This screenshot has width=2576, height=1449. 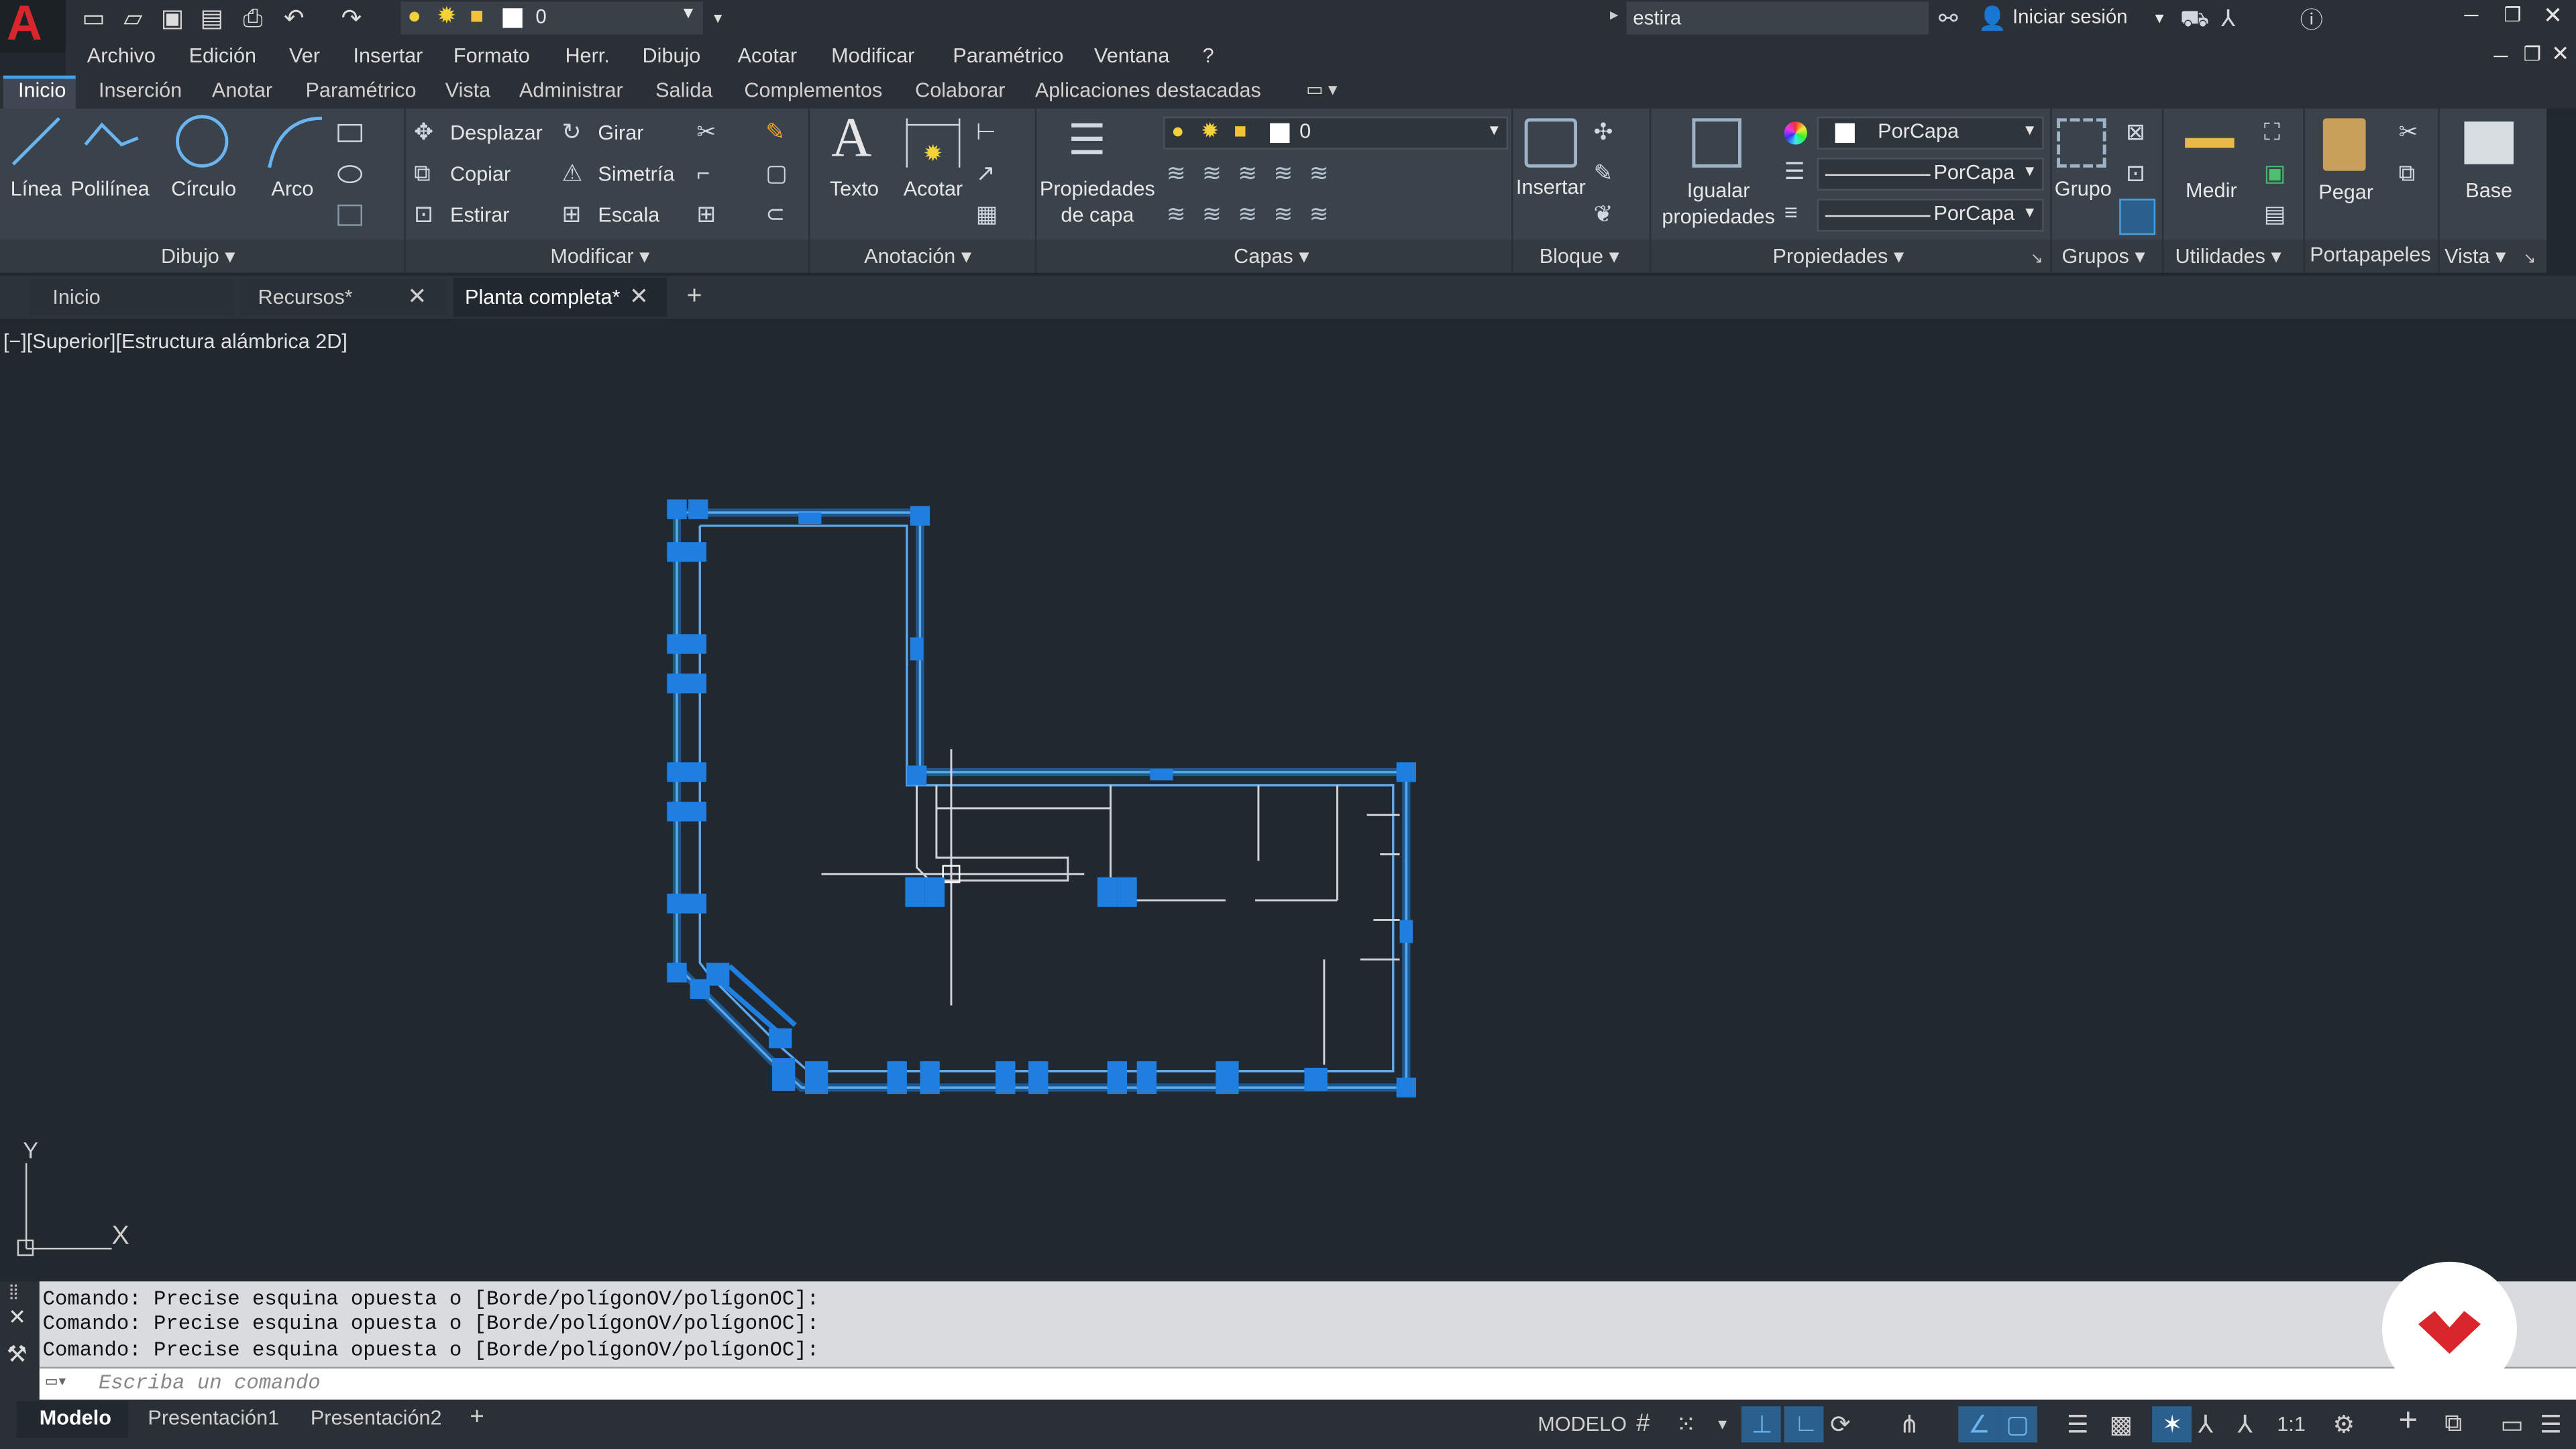 I want to click on menu-parametrico: Paramétrico, so click(x=1008, y=55).